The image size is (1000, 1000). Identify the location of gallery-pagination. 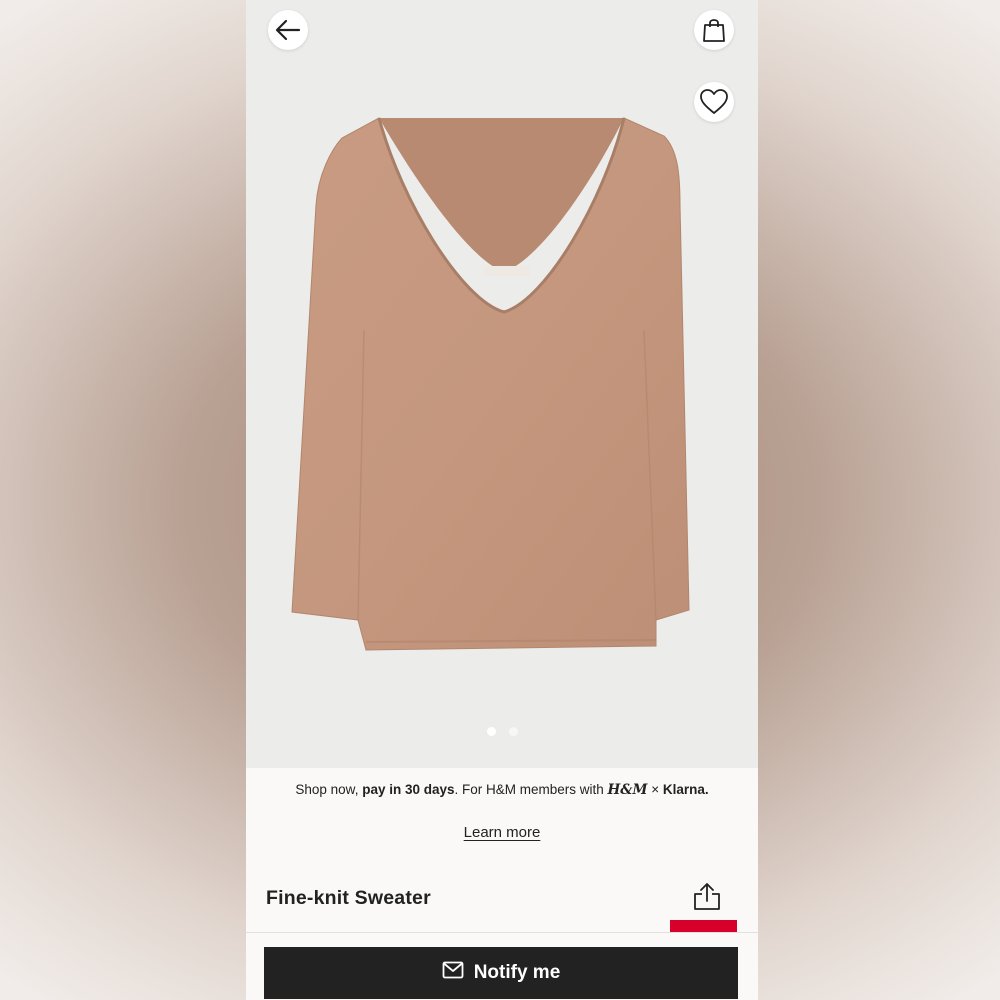
(502, 731).